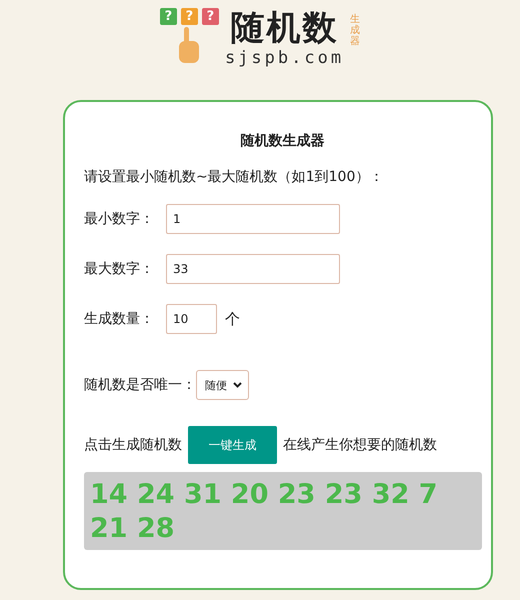 Image resolution: width=520 pixels, height=600 pixels. I want to click on logo-tag: 生成器, so click(355, 30).